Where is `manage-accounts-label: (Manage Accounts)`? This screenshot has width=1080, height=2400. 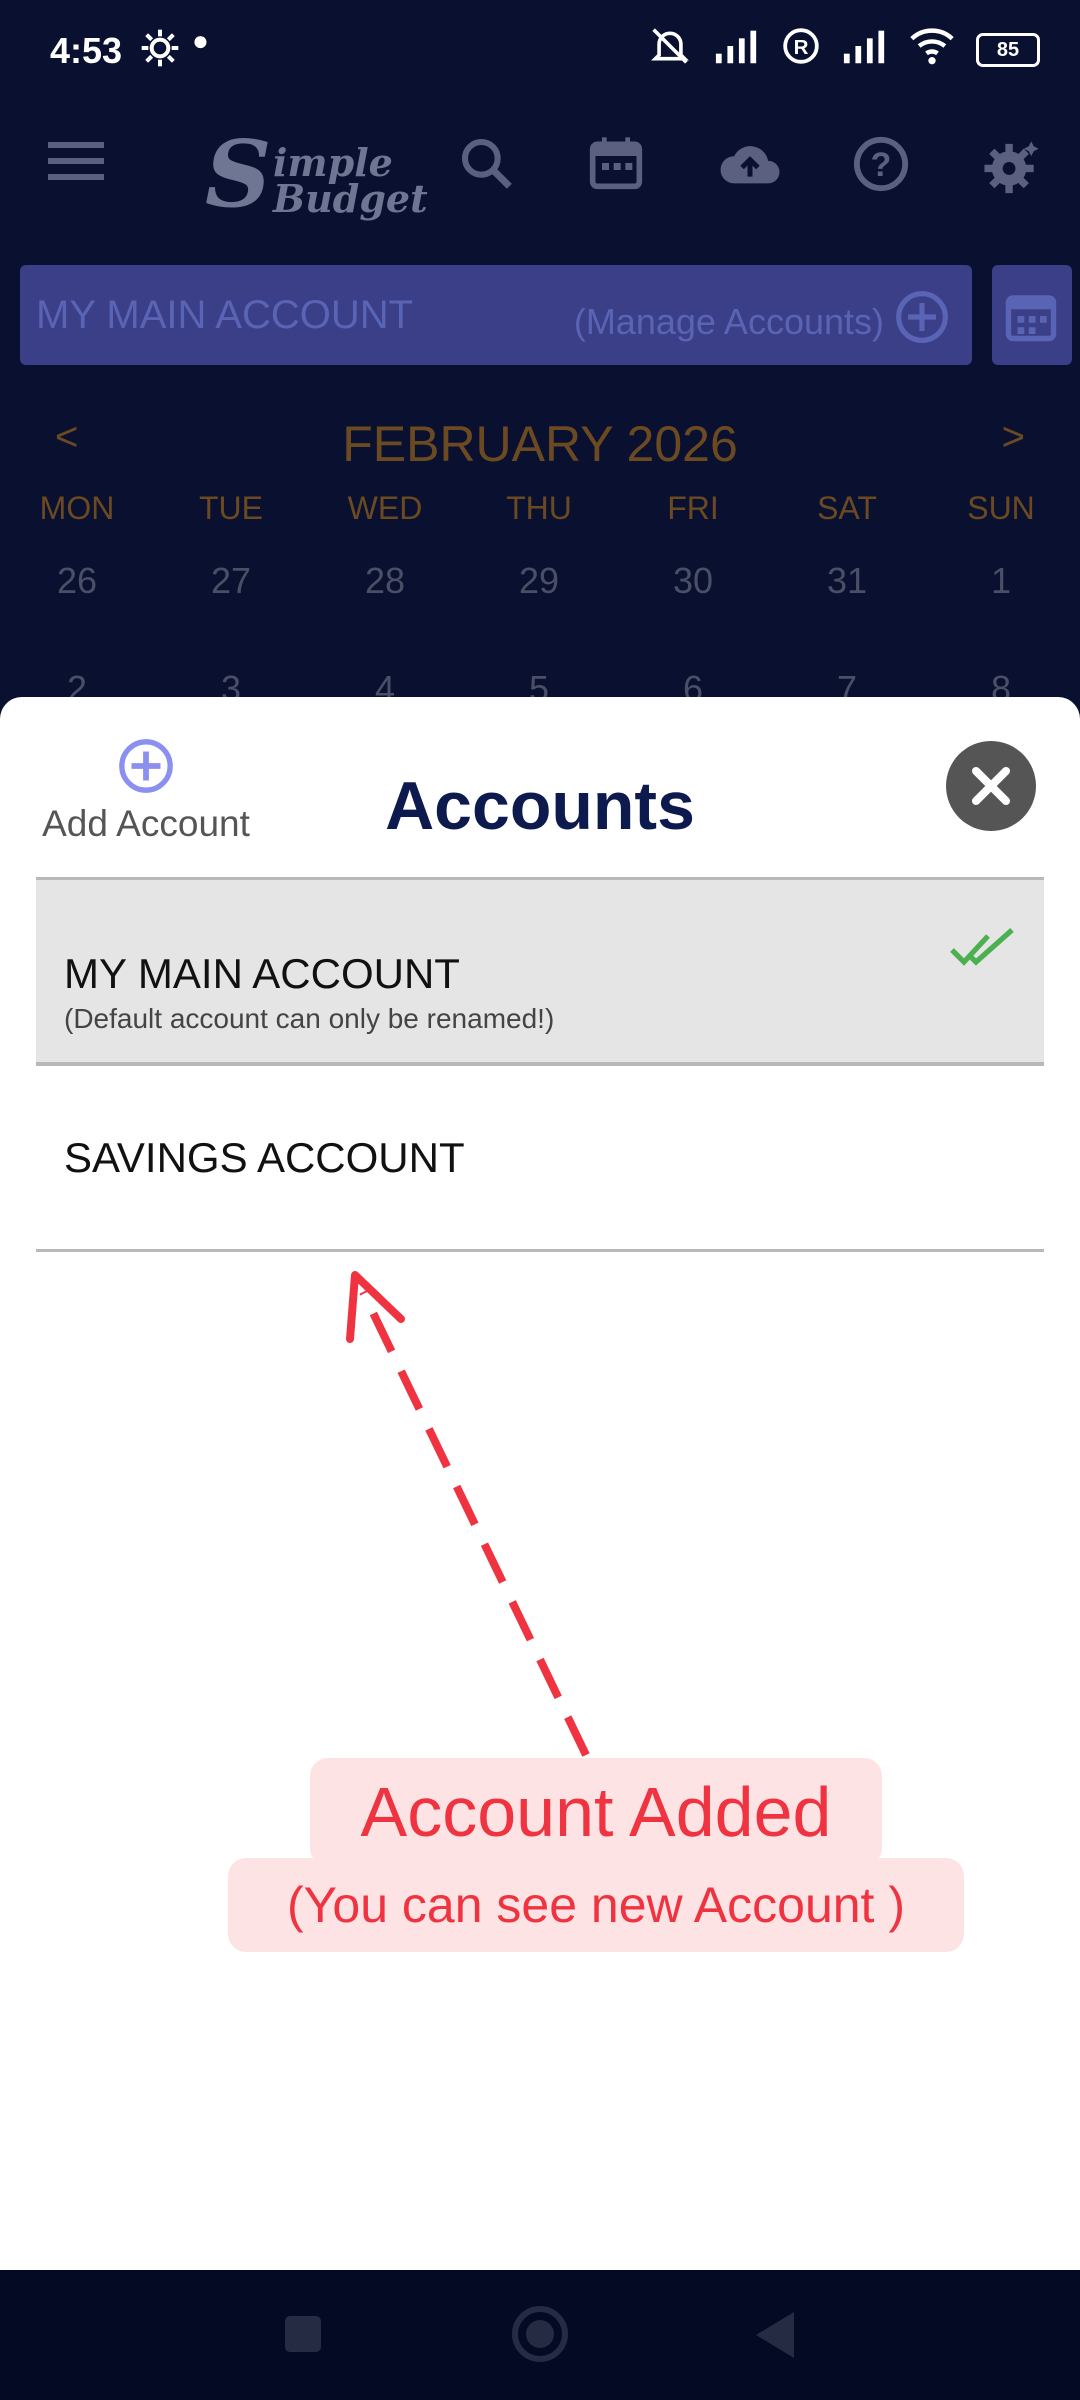
manage-accounts-label: (Manage Accounts) is located at coordinates (728, 321).